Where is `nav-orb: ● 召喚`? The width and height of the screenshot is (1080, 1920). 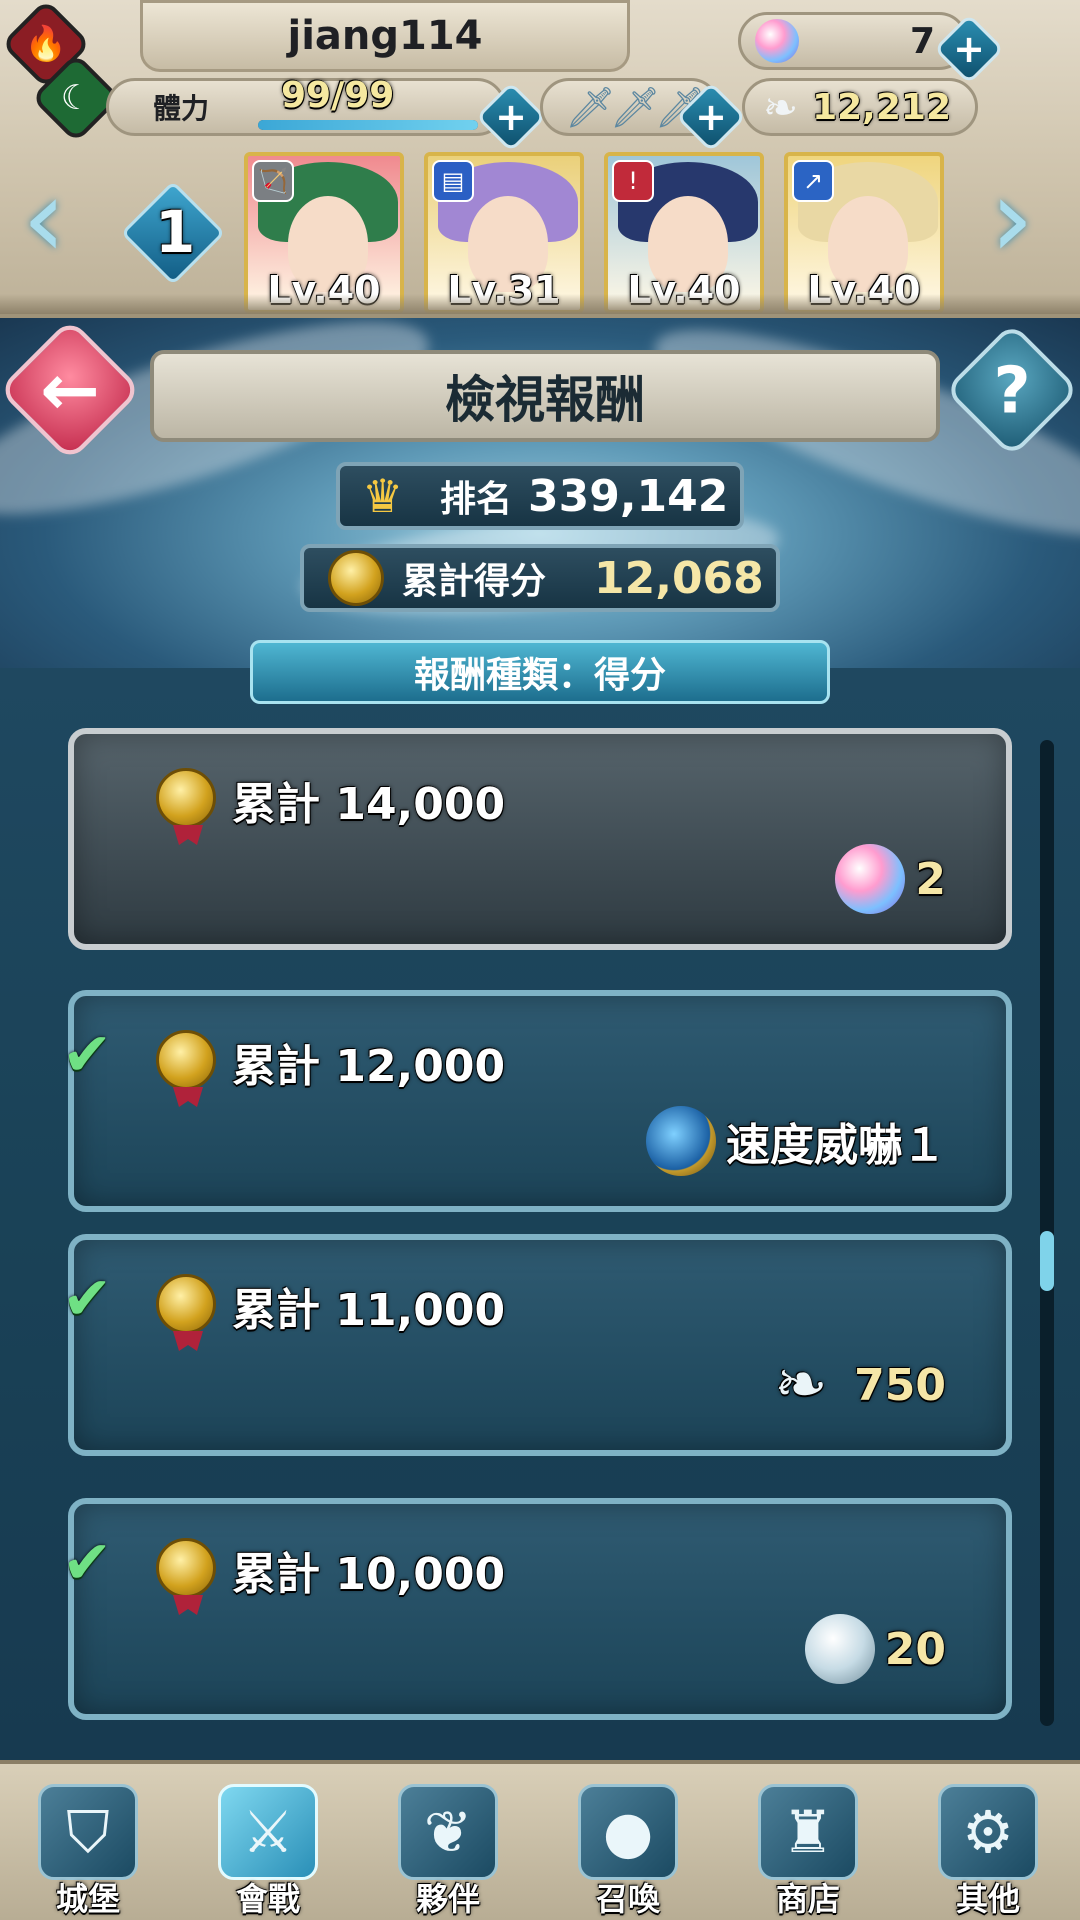 nav-orb: ● 召喚 is located at coordinates (628, 1846).